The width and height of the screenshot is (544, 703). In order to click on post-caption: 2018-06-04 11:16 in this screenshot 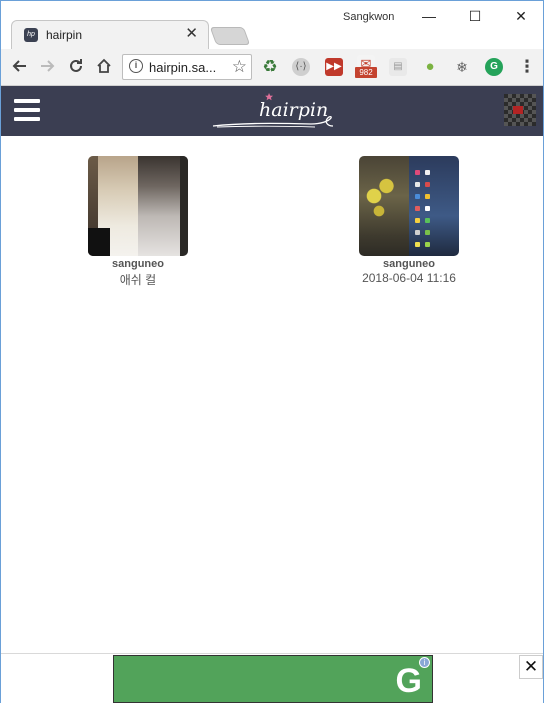, I will do `click(409, 278)`.